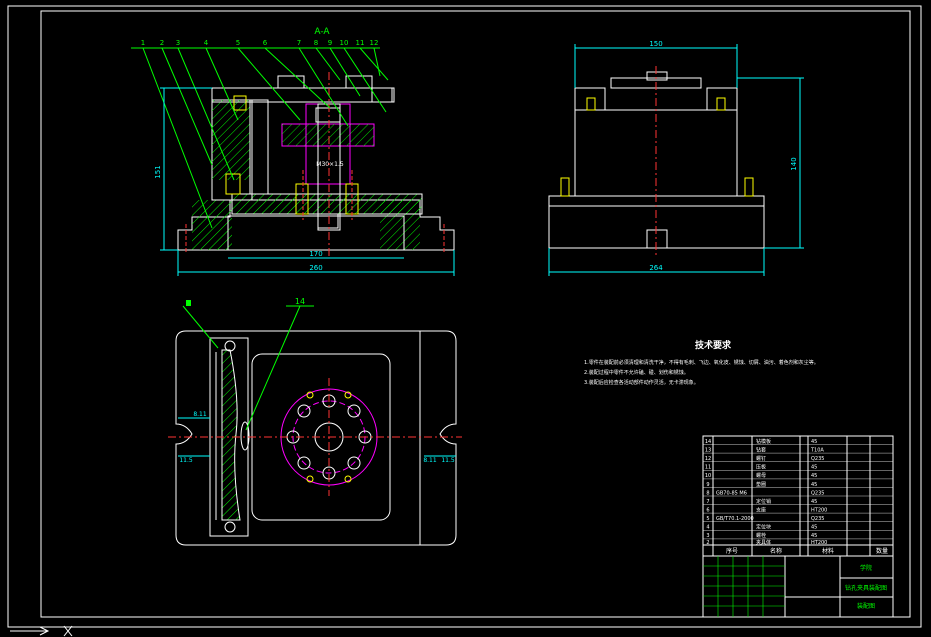 The image size is (931, 637). Describe the element at coordinates (707, 536) in the screenshot. I see `pl-no-12: 3` at that location.